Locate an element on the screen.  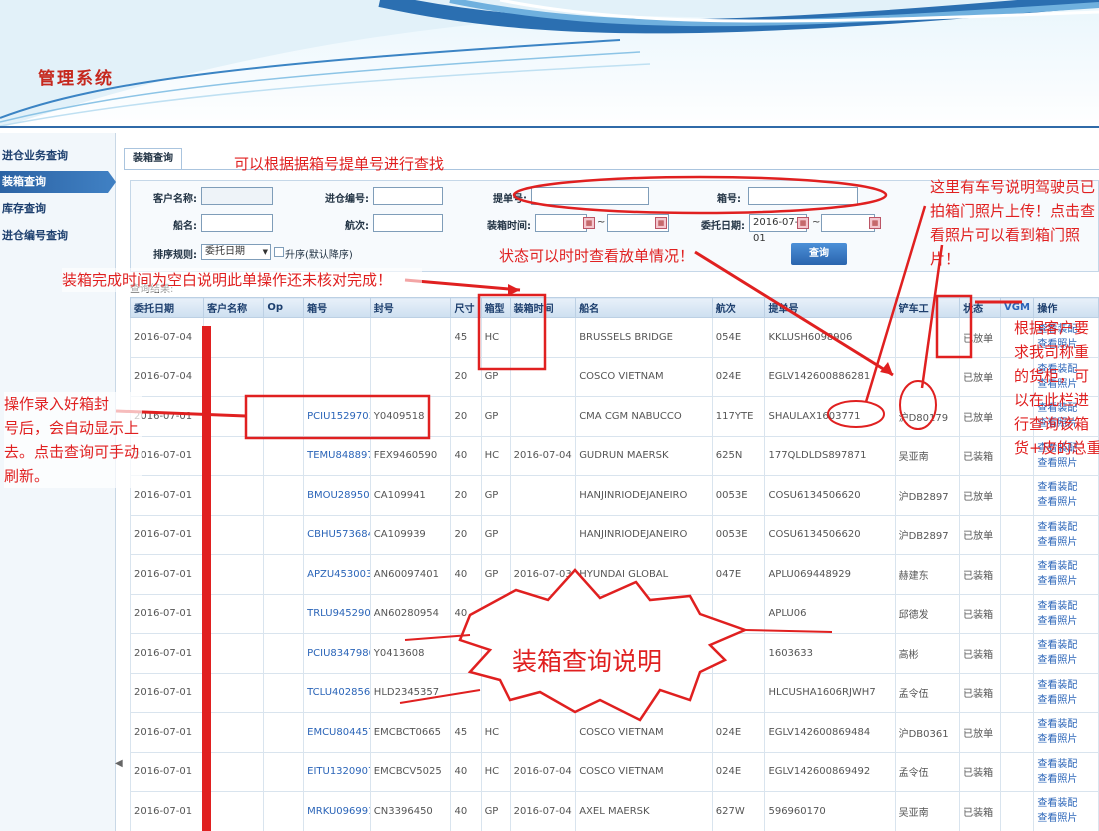
table-cell: EMCBCV5025 is located at coordinates (410, 771).